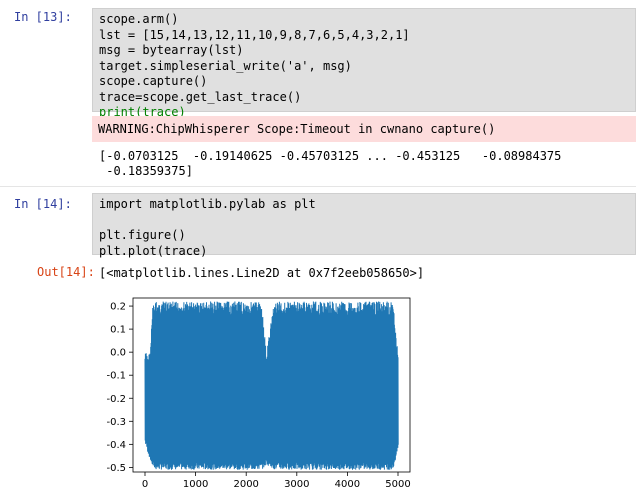 The height and width of the screenshot is (499, 636). Describe the element at coordinates (153, 250) in the screenshot. I see `code-line: plt.plot(trace)` at that location.